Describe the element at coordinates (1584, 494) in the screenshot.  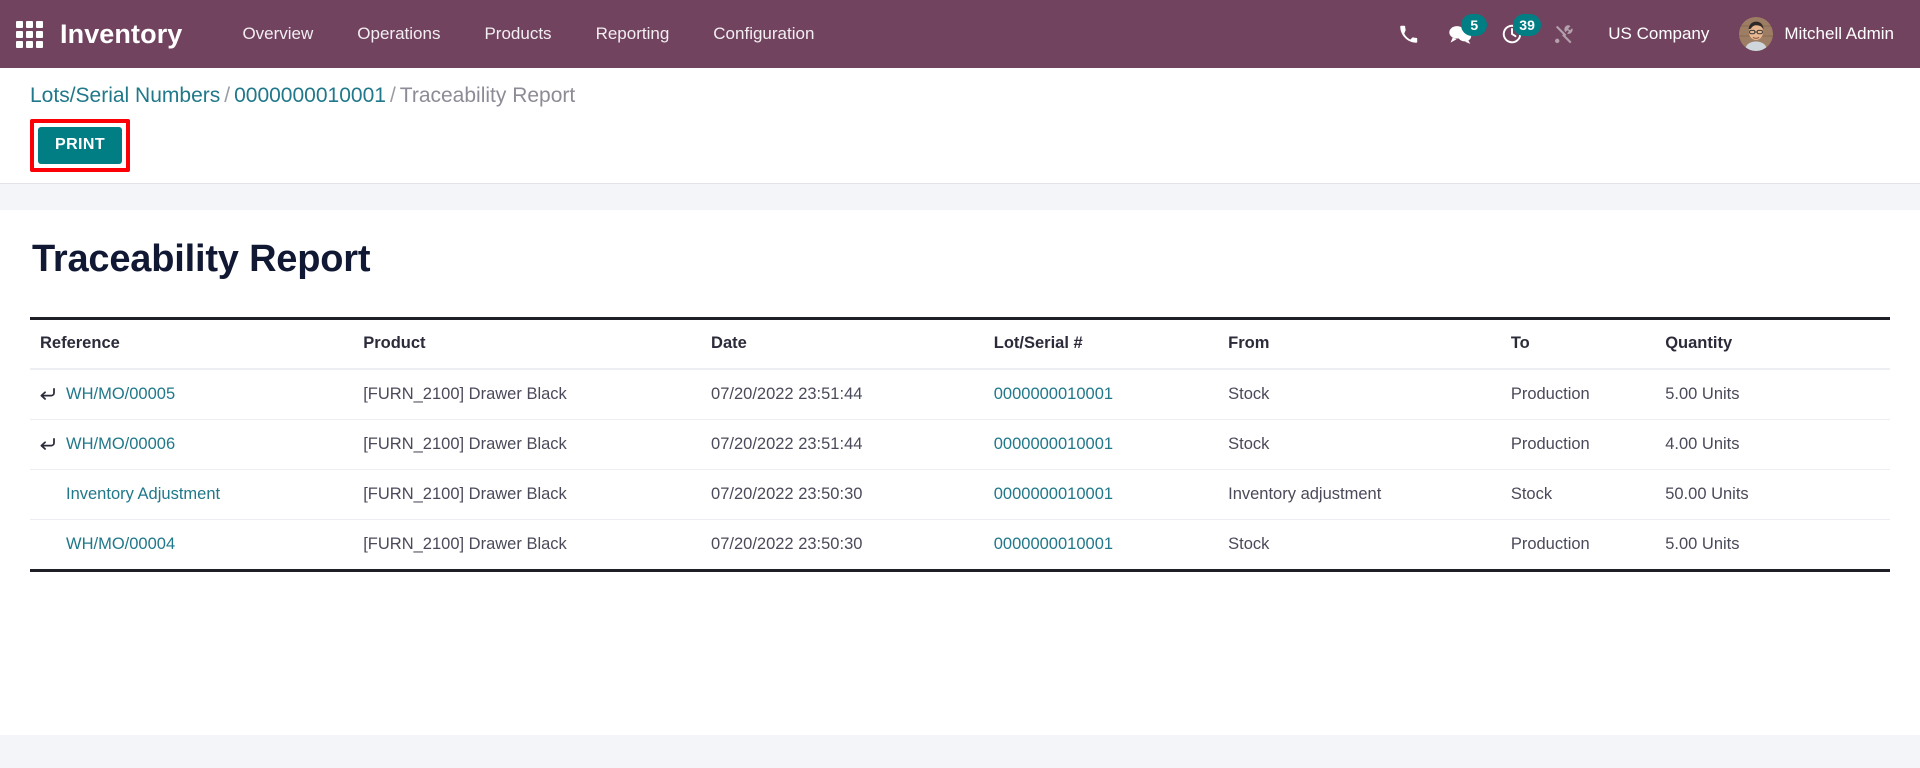
I see `cell-to: Stock` at that location.